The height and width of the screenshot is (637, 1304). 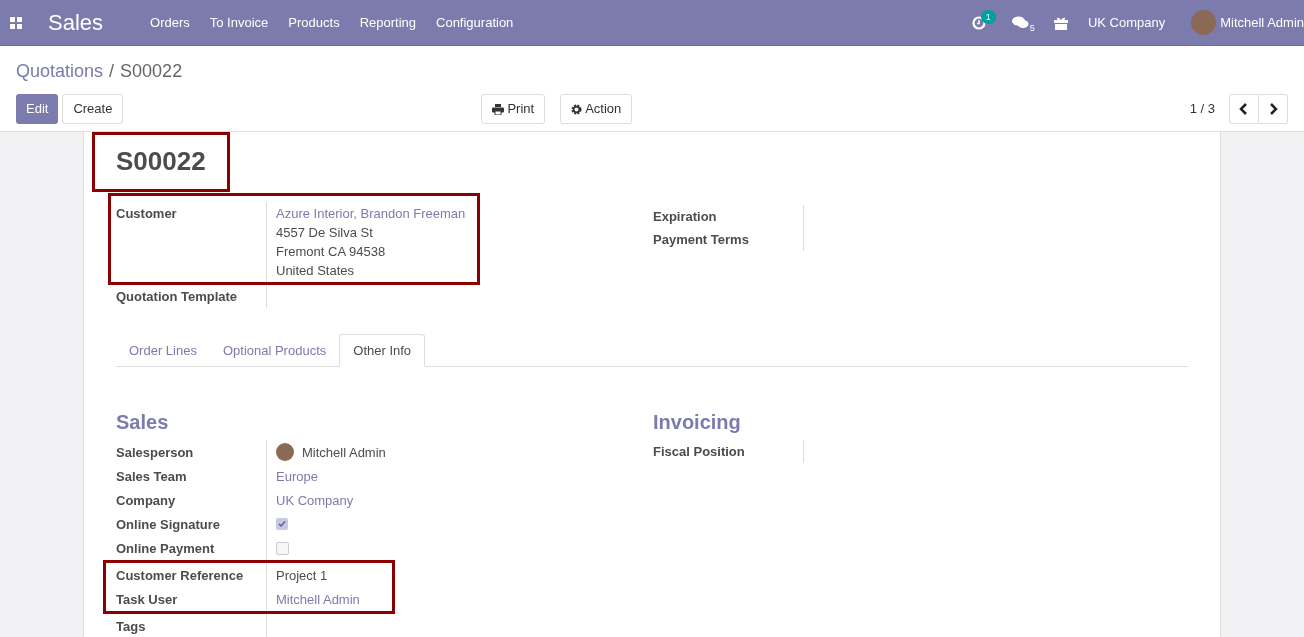 I want to click on message-count: 5, so click(x=1032, y=29).